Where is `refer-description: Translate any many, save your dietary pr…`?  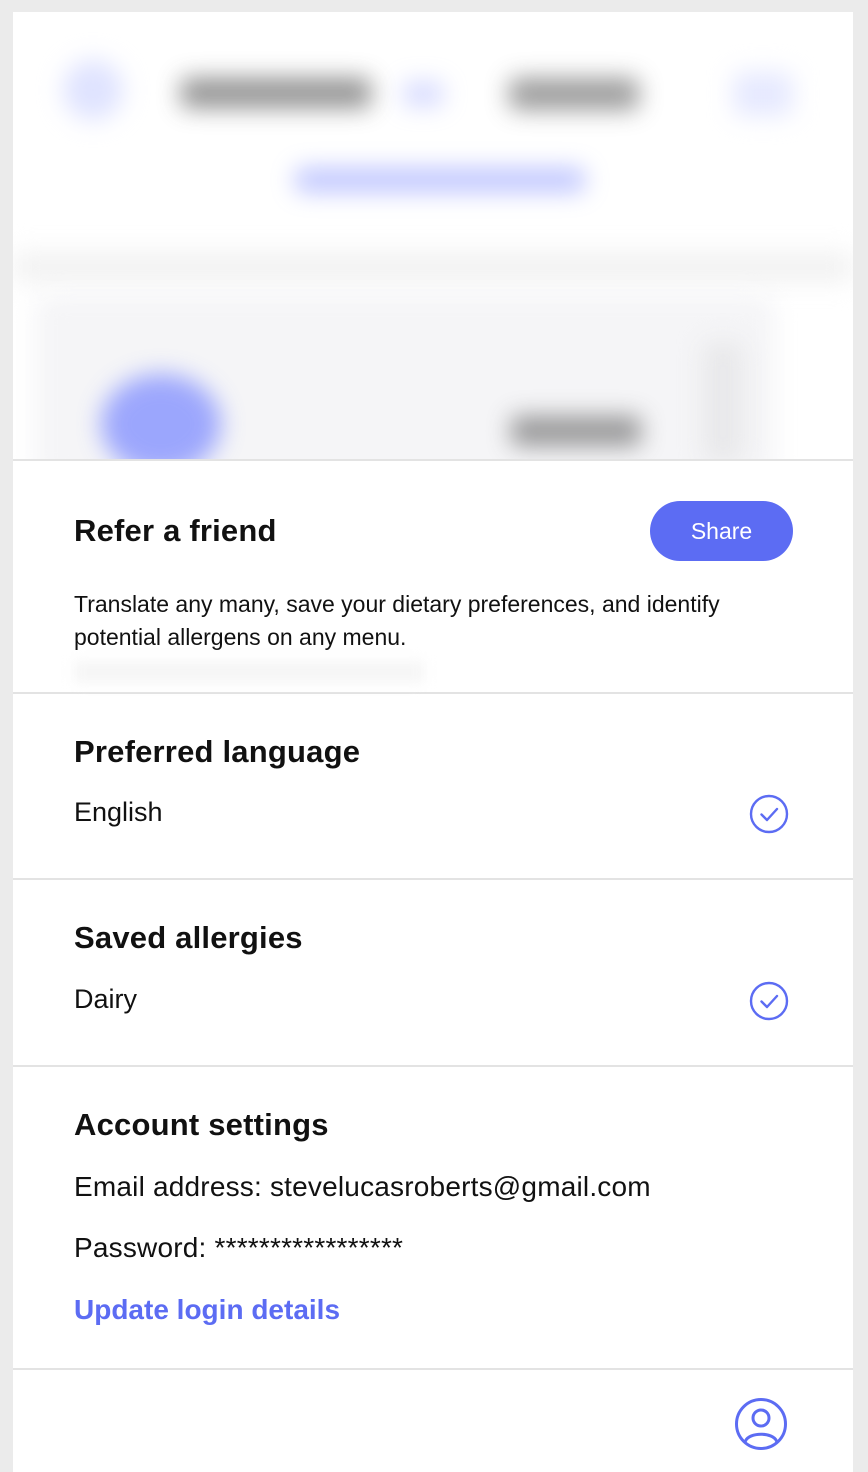 refer-description: Translate any many, save your dietary pr… is located at coordinates (397, 620).